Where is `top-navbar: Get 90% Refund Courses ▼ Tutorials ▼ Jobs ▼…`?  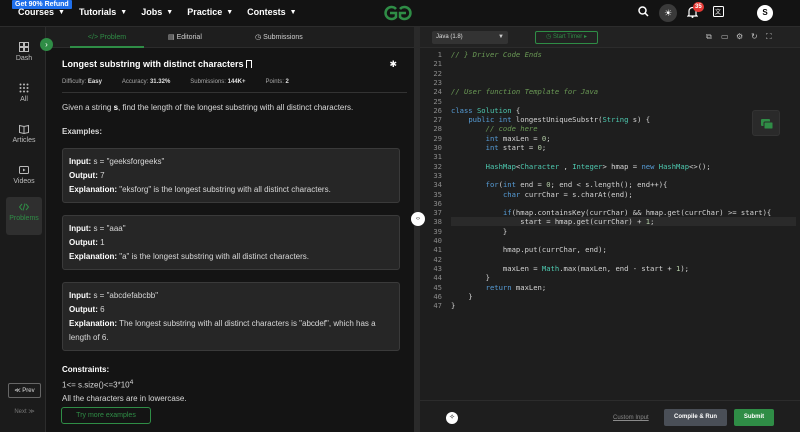
top-navbar: Get 90% Refund Courses ▼ Tutorials ▼ Jobs ▼… is located at coordinates (400, 13).